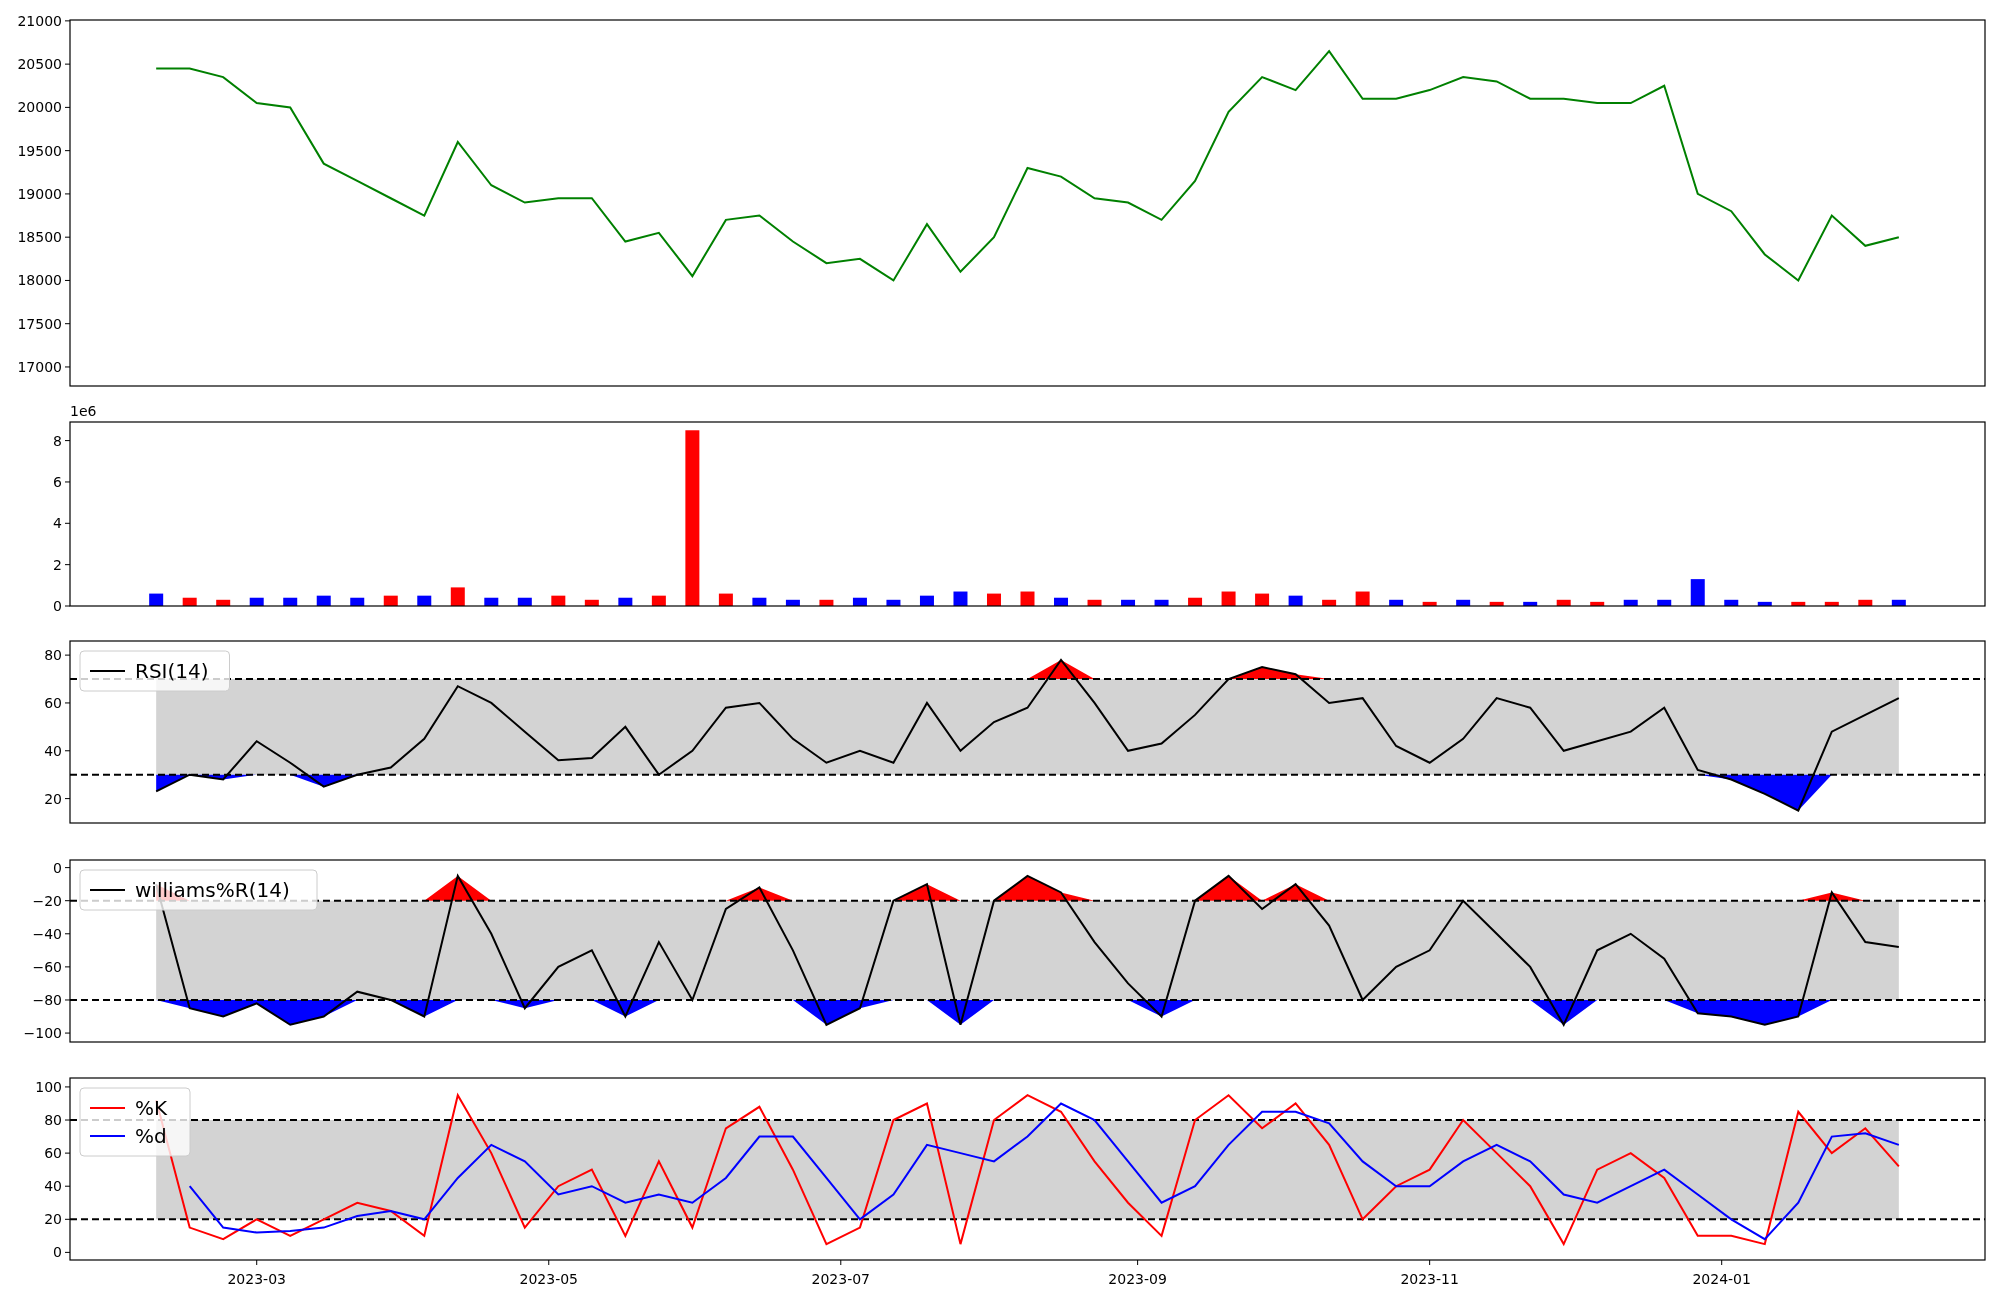 The image size is (2000, 1300). I want to click on axis-tick-label: 2023-07, so click(841, 1279).